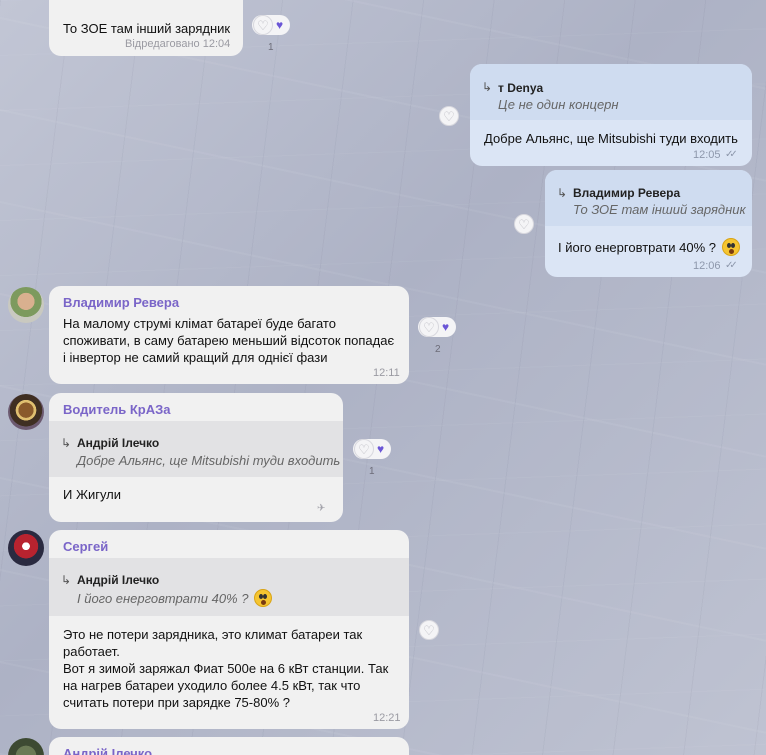 The image size is (766, 755). Describe the element at coordinates (321, 508) in the screenshot. I see `single-check-icon: ✈` at that location.